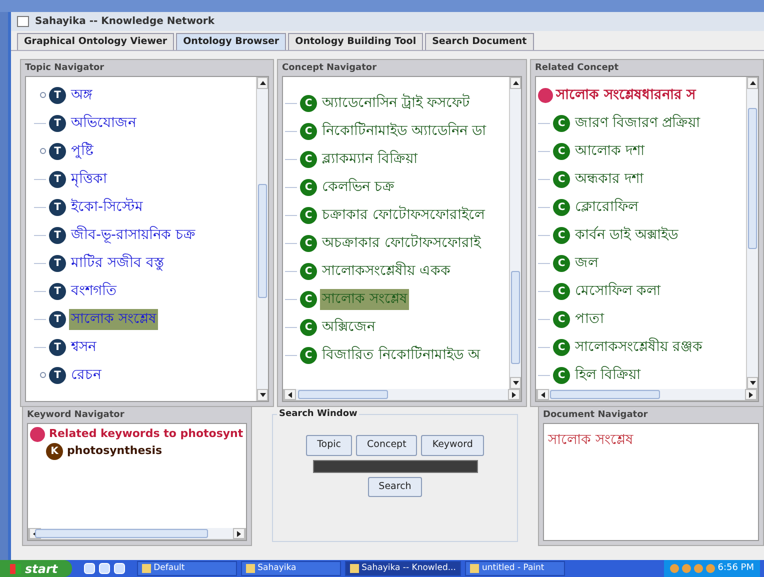 This screenshot has width=764, height=577. What do you see at coordinates (86, 375) in the screenshot?
I see `tree-item: রেচন` at bounding box center [86, 375].